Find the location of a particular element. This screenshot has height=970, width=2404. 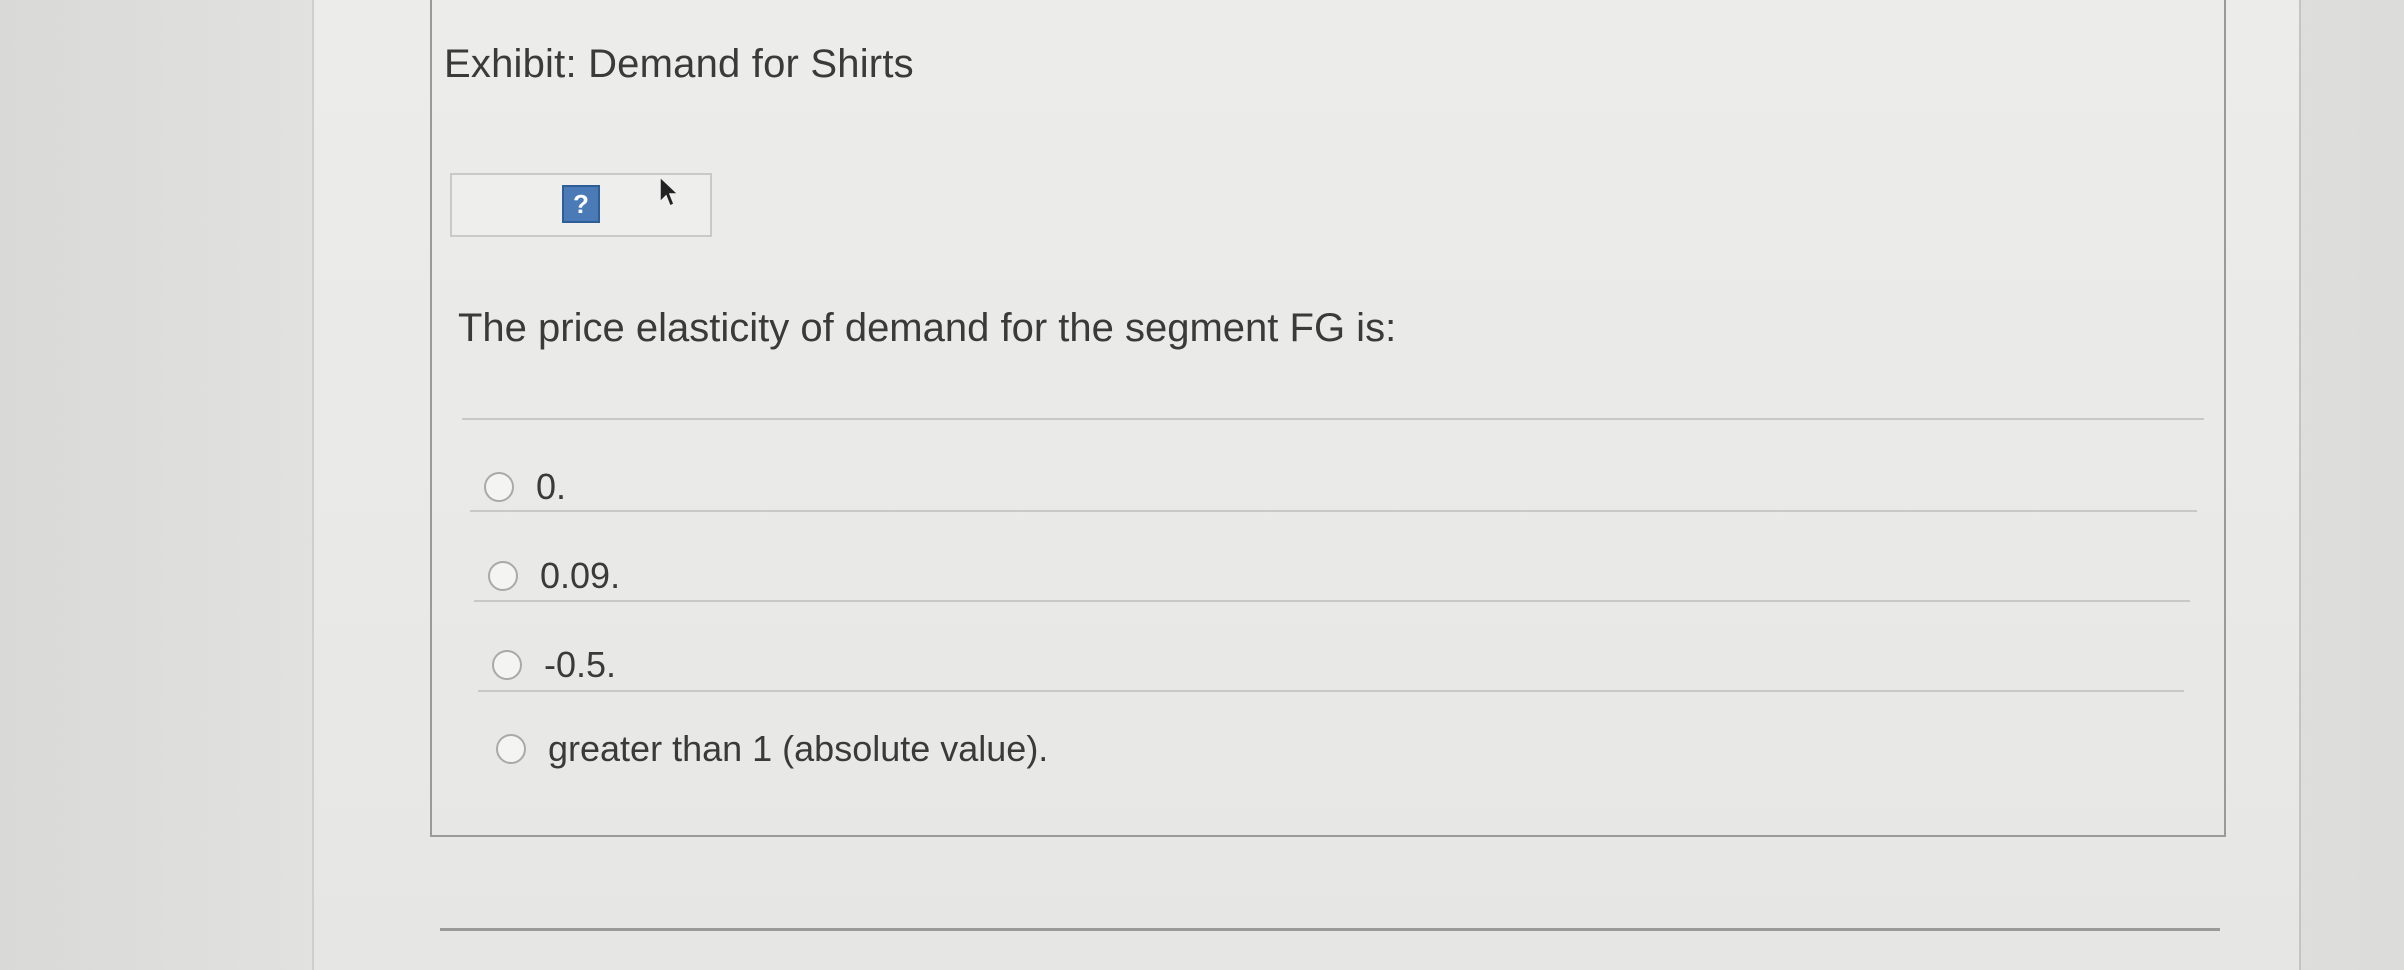

exhibit-title: Exhibit: Demand for Shirts is located at coordinates (679, 64).